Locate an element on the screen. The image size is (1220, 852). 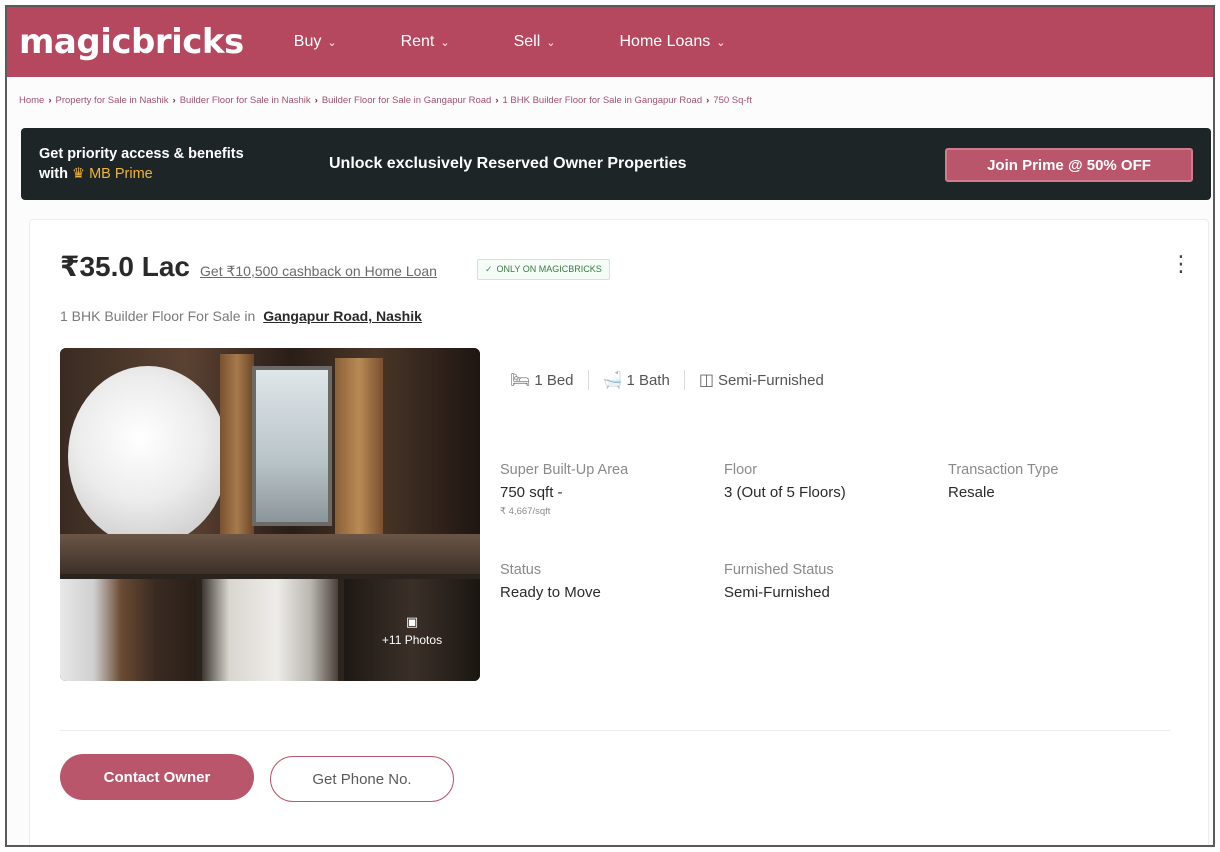
nav-rent: Rent ⌄ is located at coordinates (425, 42).